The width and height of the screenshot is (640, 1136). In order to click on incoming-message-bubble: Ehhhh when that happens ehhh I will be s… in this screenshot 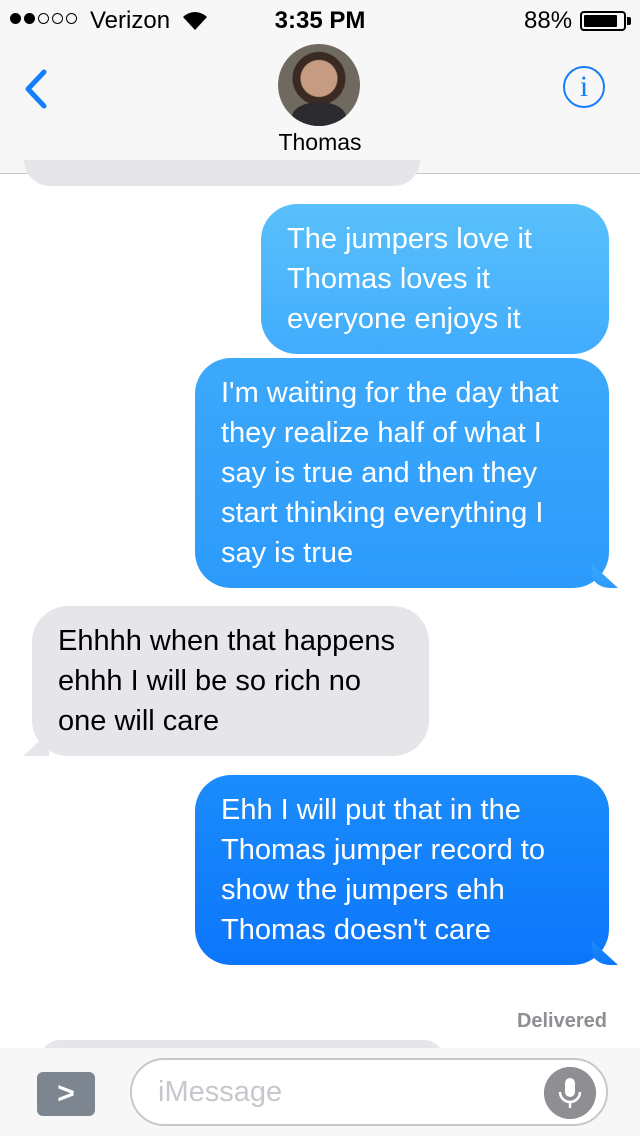, I will do `click(230, 681)`.